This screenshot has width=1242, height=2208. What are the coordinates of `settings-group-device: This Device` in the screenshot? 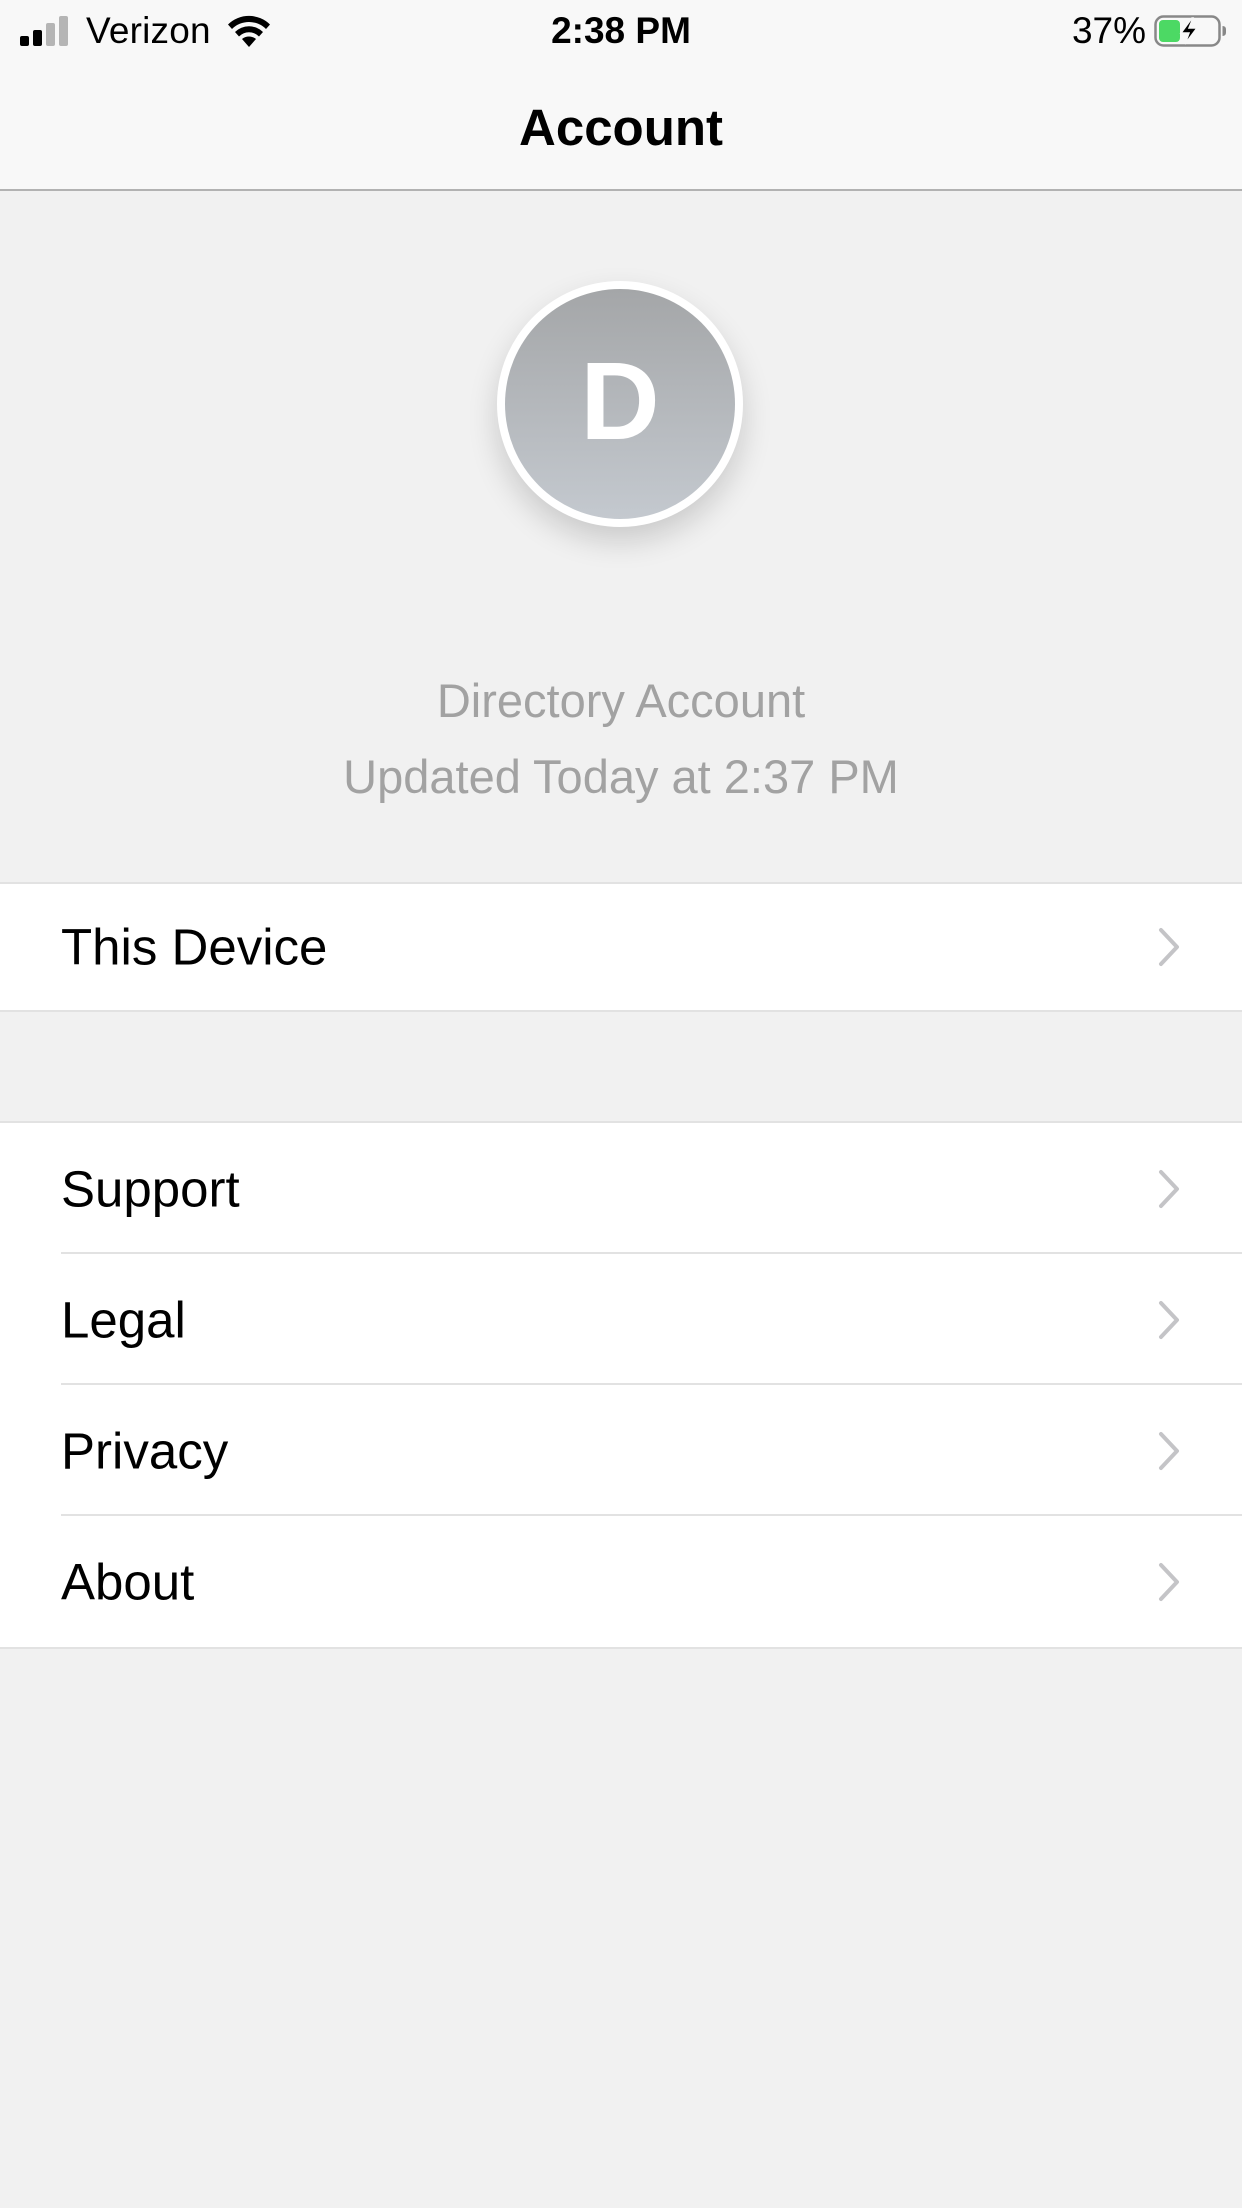 It's located at (621, 947).